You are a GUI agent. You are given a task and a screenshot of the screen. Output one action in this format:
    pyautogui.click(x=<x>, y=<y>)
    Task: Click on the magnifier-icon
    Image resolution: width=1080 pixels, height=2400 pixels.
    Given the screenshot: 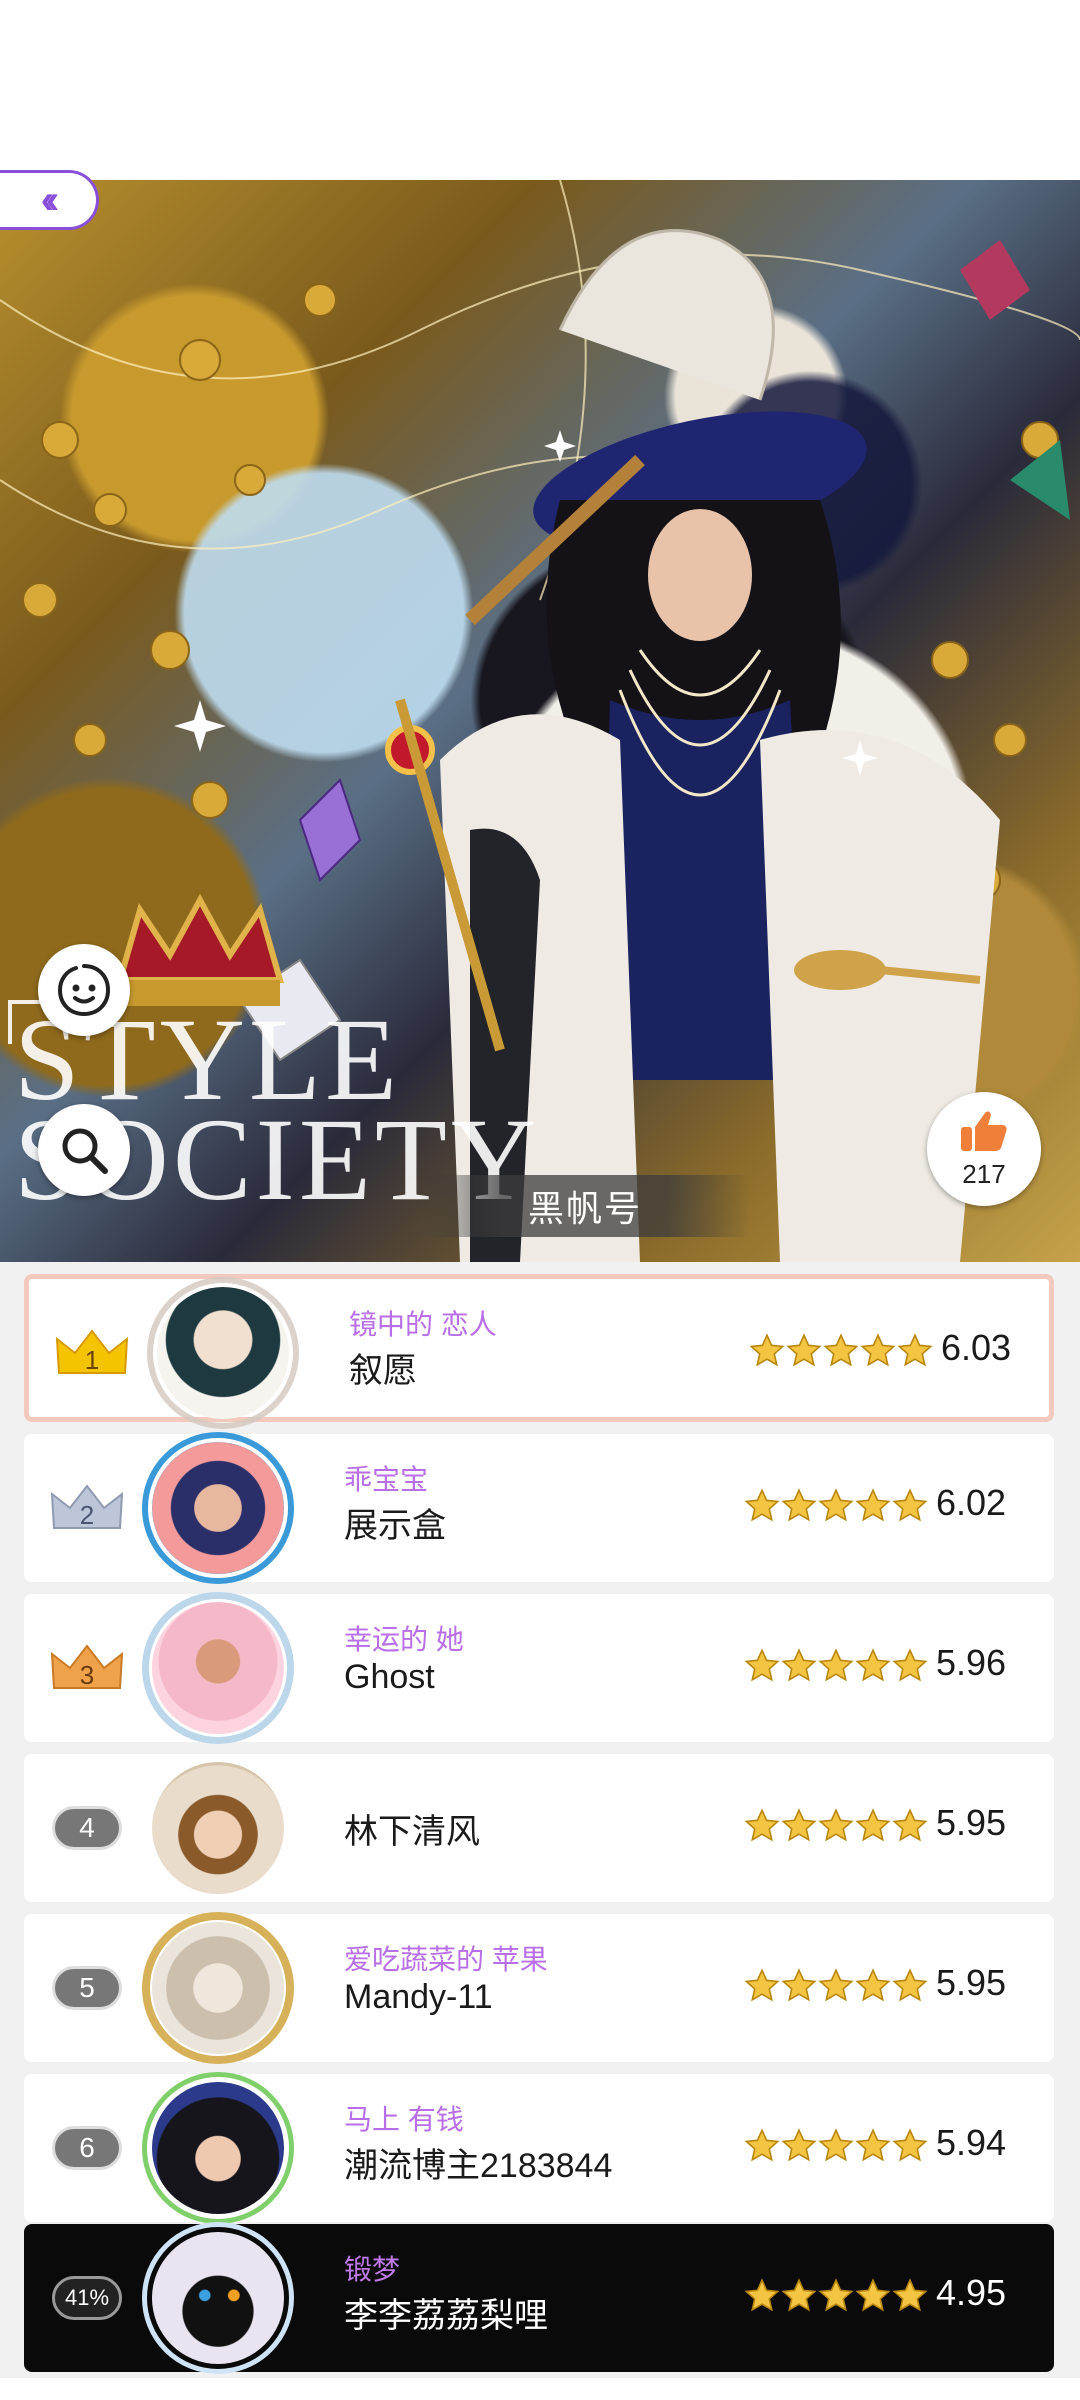 What is the action you would take?
    pyautogui.click(x=85, y=1151)
    